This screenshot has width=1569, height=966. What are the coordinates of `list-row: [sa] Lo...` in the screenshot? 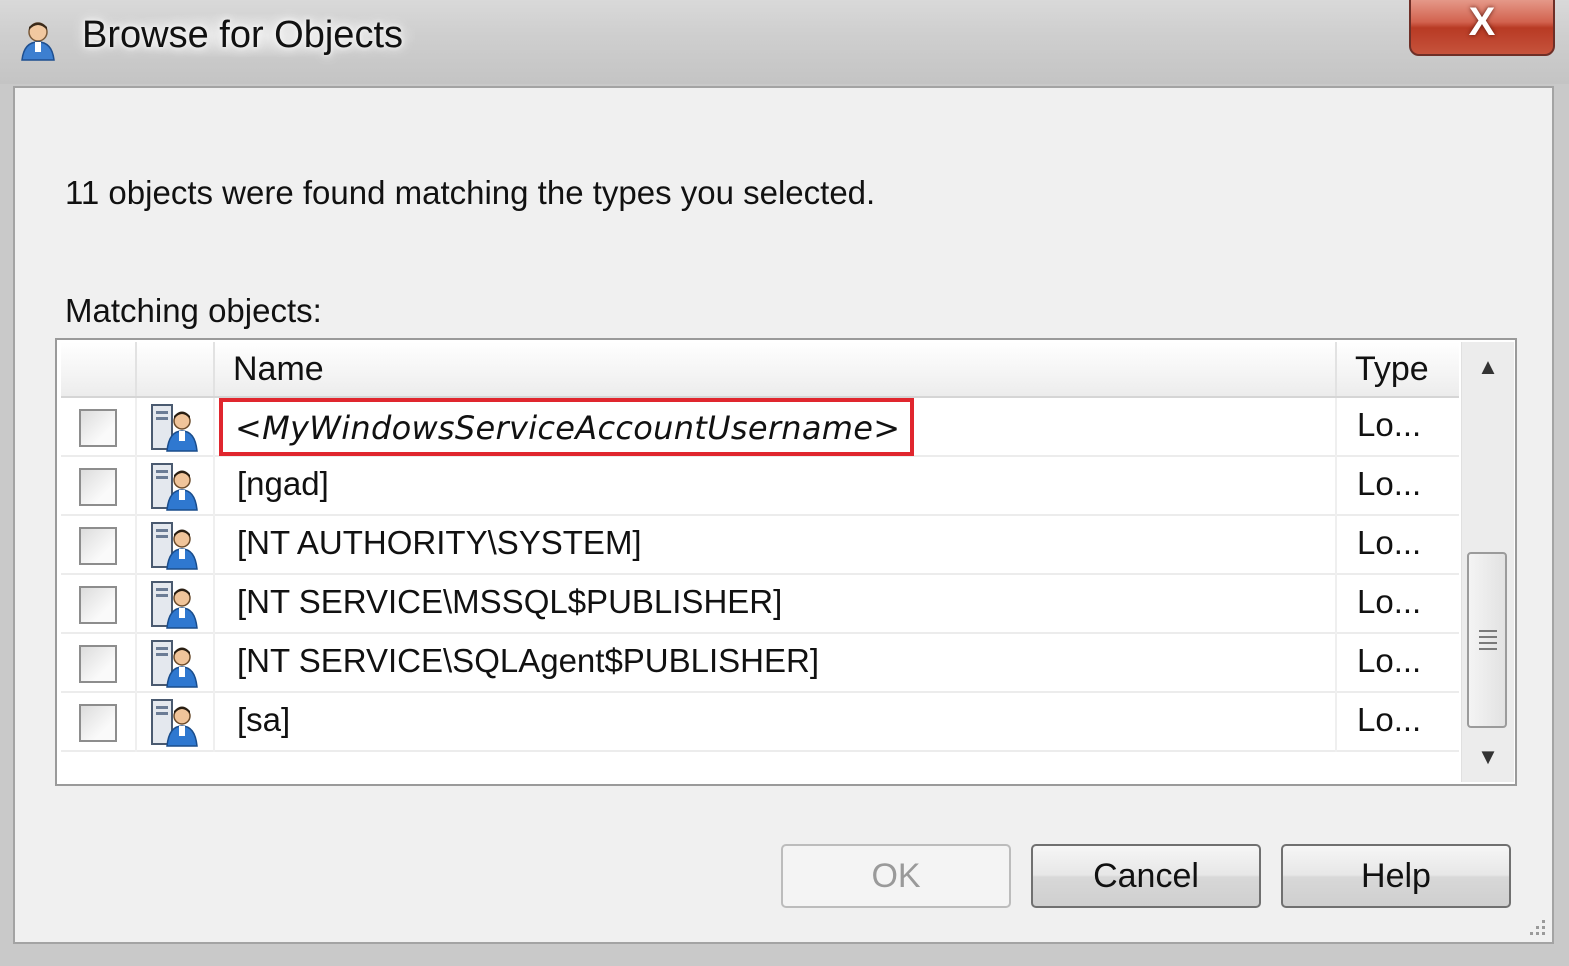 It's located at (760, 722).